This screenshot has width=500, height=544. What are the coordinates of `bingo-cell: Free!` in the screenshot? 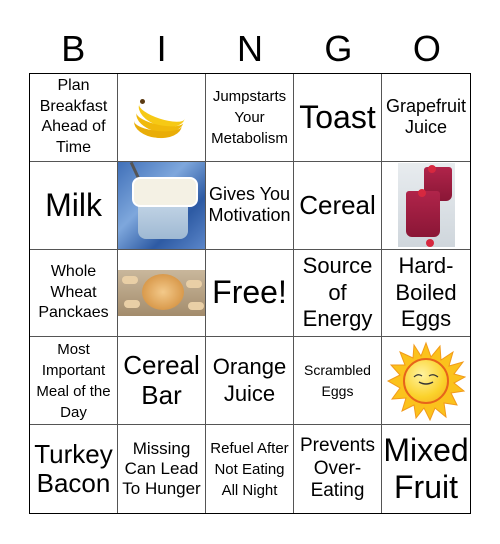 It's located at (250, 293).